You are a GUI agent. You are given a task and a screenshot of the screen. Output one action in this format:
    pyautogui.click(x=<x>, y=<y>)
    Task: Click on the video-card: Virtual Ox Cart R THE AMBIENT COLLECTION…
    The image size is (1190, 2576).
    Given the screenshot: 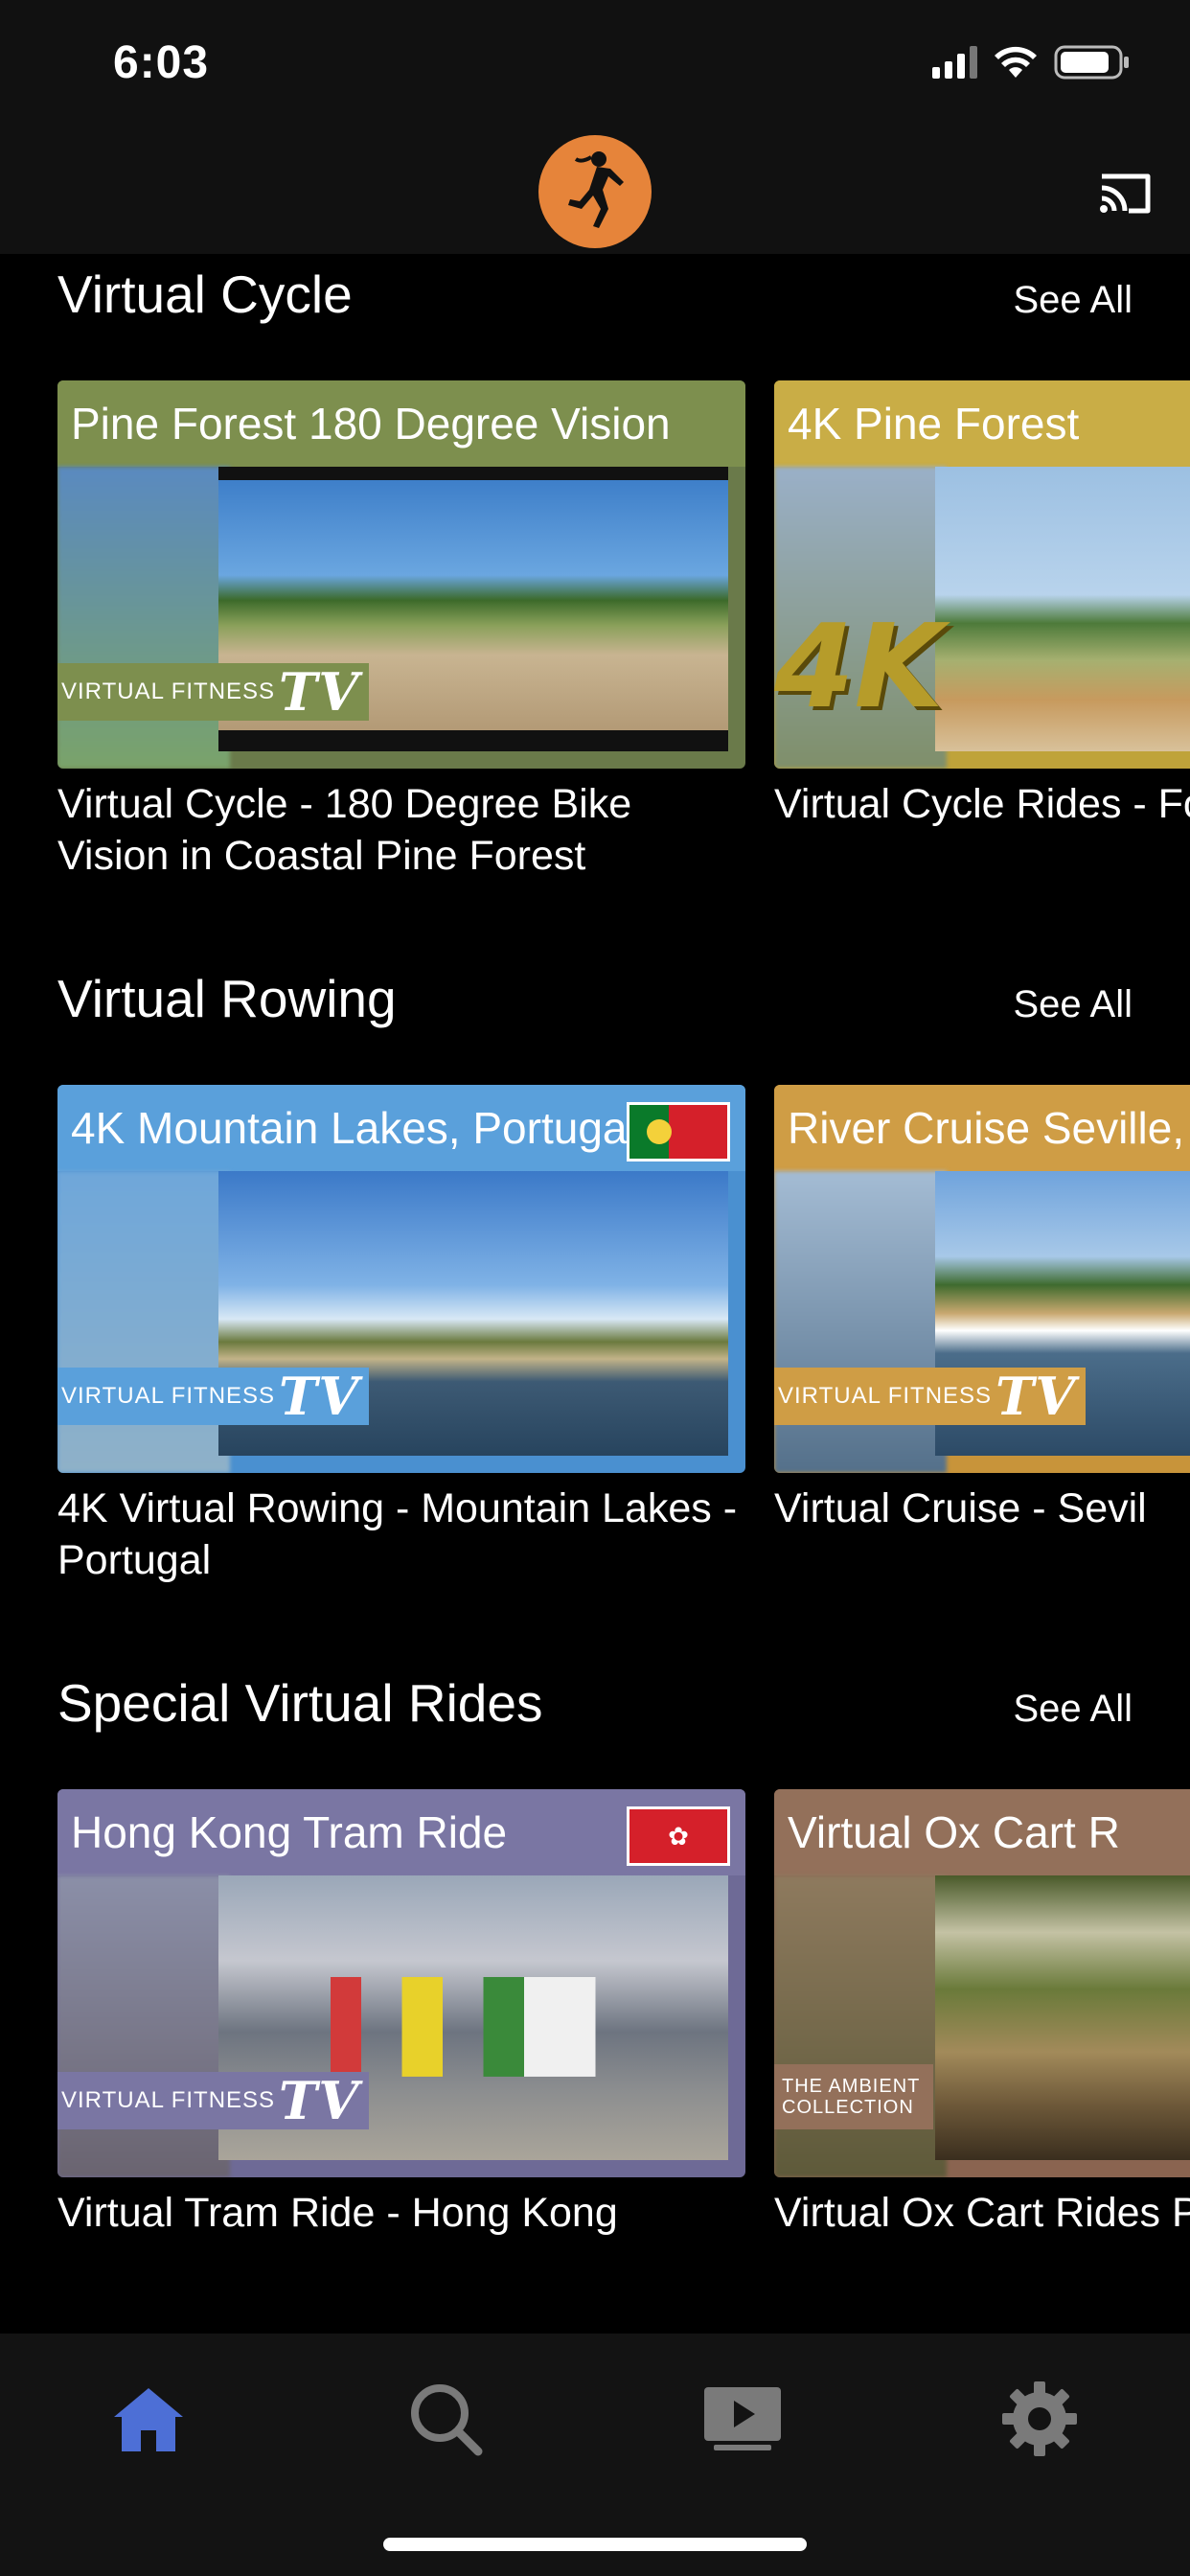 What is the action you would take?
    pyautogui.click(x=982, y=2014)
    